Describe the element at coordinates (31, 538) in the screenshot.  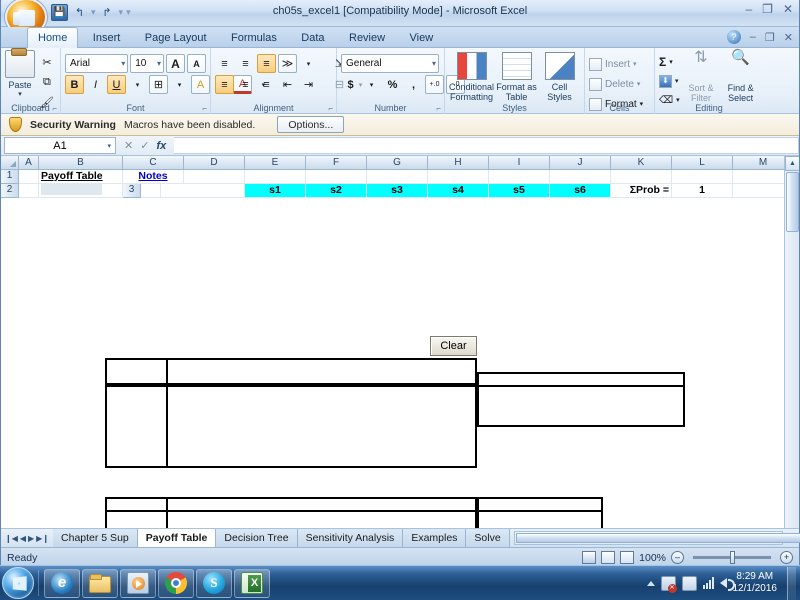
I see `next-sheet-icon: ▶` at that location.